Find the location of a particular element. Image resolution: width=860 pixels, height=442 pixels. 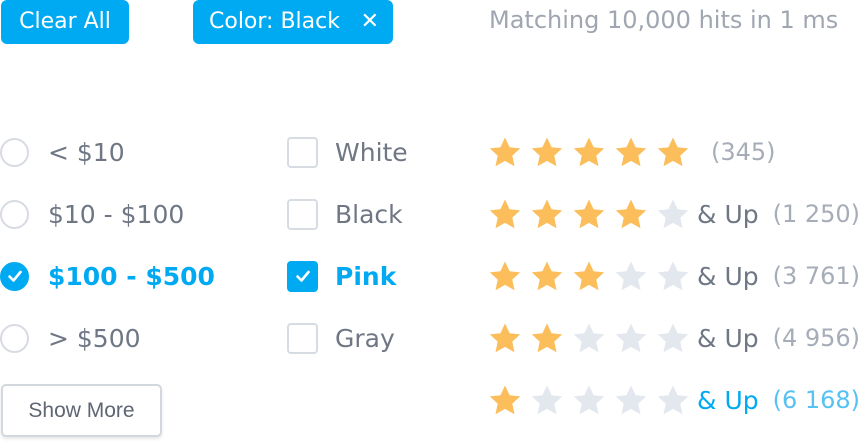

show-more-button: Show More is located at coordinates (81, 410).